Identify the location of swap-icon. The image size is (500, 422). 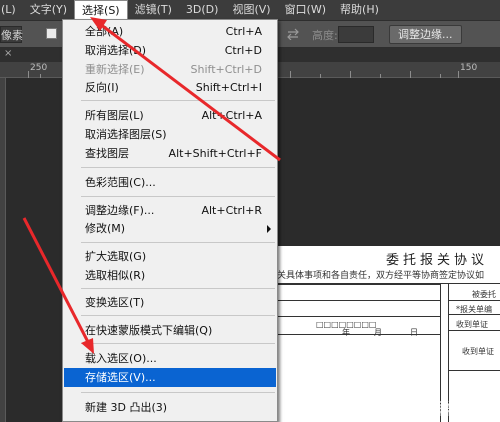
(293, 34).